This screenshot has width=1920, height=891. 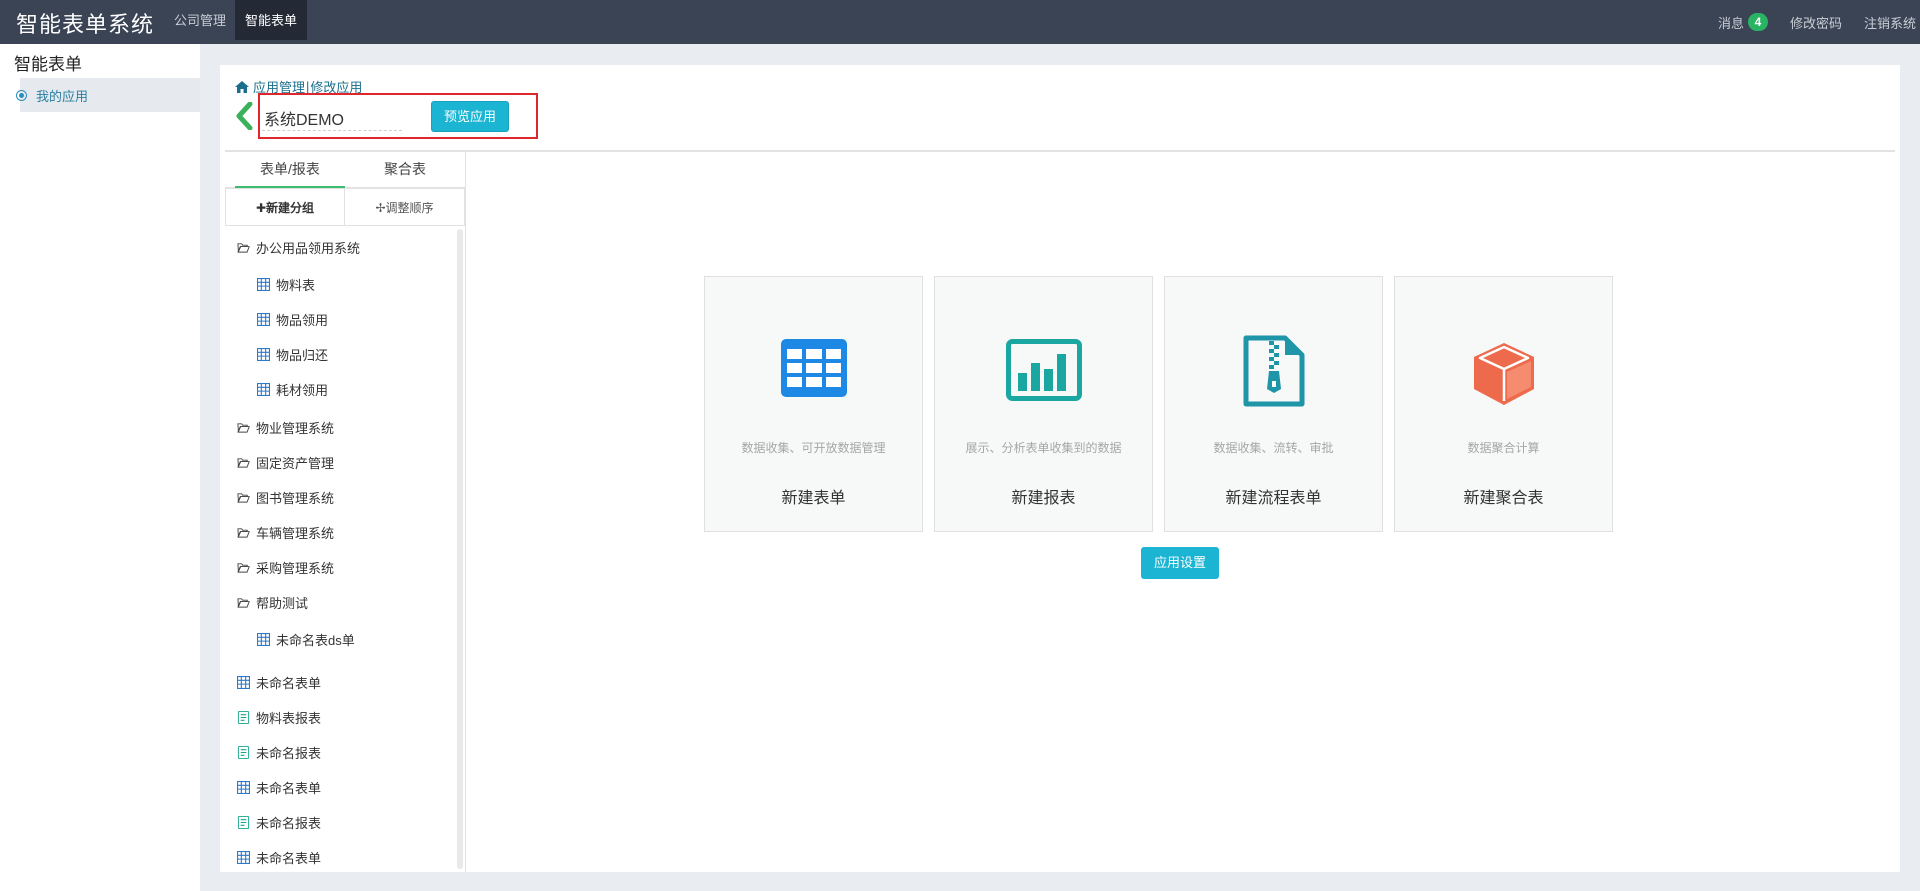 I want to click on tree-node-label: 物品归还, so click(x=302, y=355).